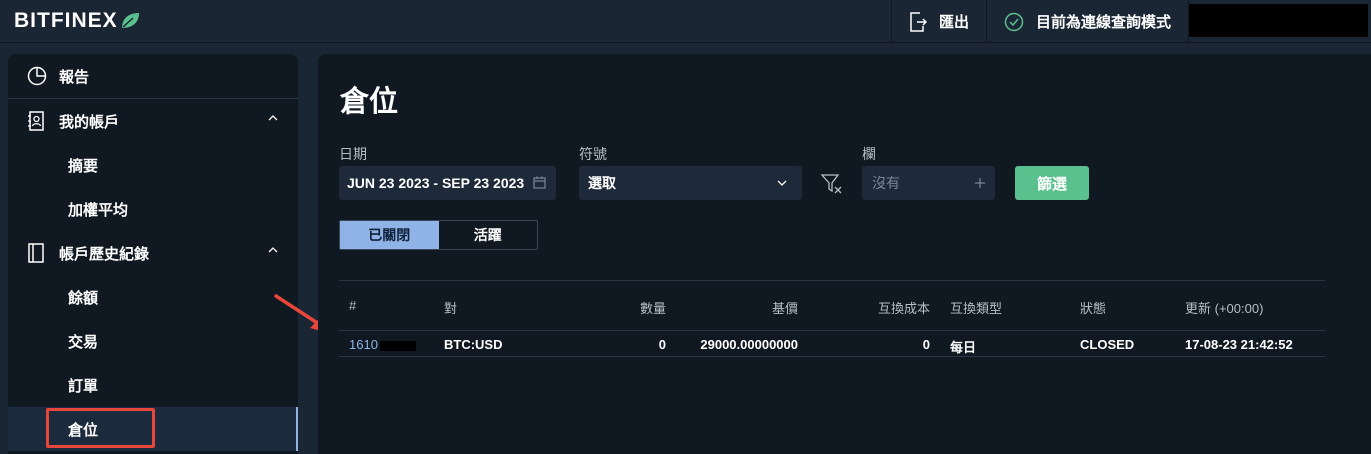 This screenshot has width=1371, height=454. Describe the element at coordinates (748, 307) in the screenshot. I see `column-header-base-price: 基價` at that location.